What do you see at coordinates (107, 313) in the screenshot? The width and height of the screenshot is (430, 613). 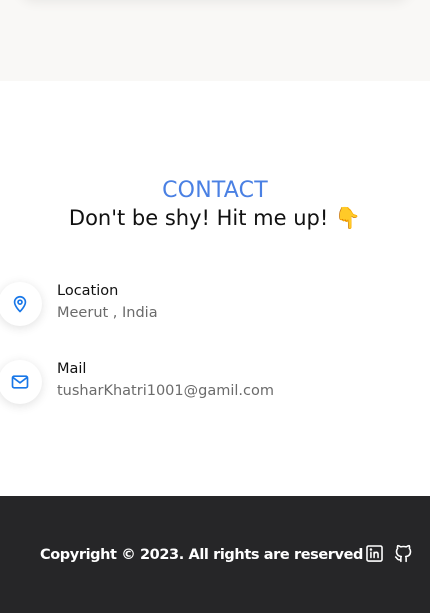 I see `location-value: Meerut , India` at bounding box center [107, 313].